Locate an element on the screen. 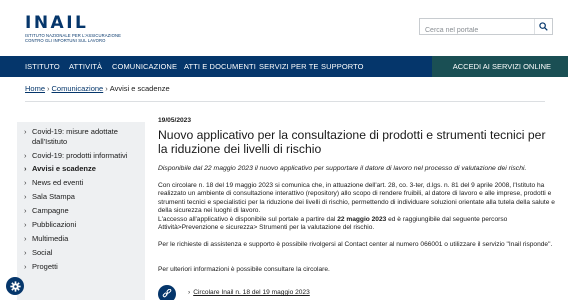  nav-item-attivita: Attività is located at coordinates (85, 66).